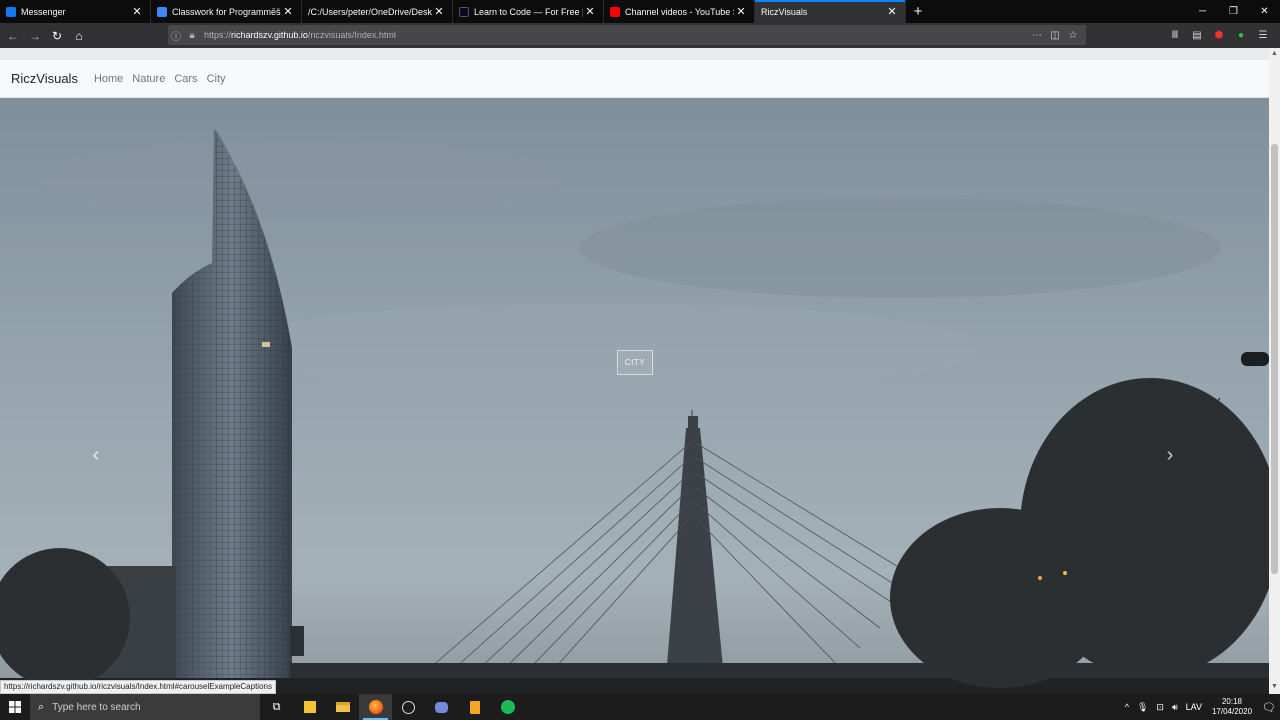 Image resolution: width=1280 pixels, height=720 pixels. I want to click on adblock-icon: ⬢, so click(1219, 35).